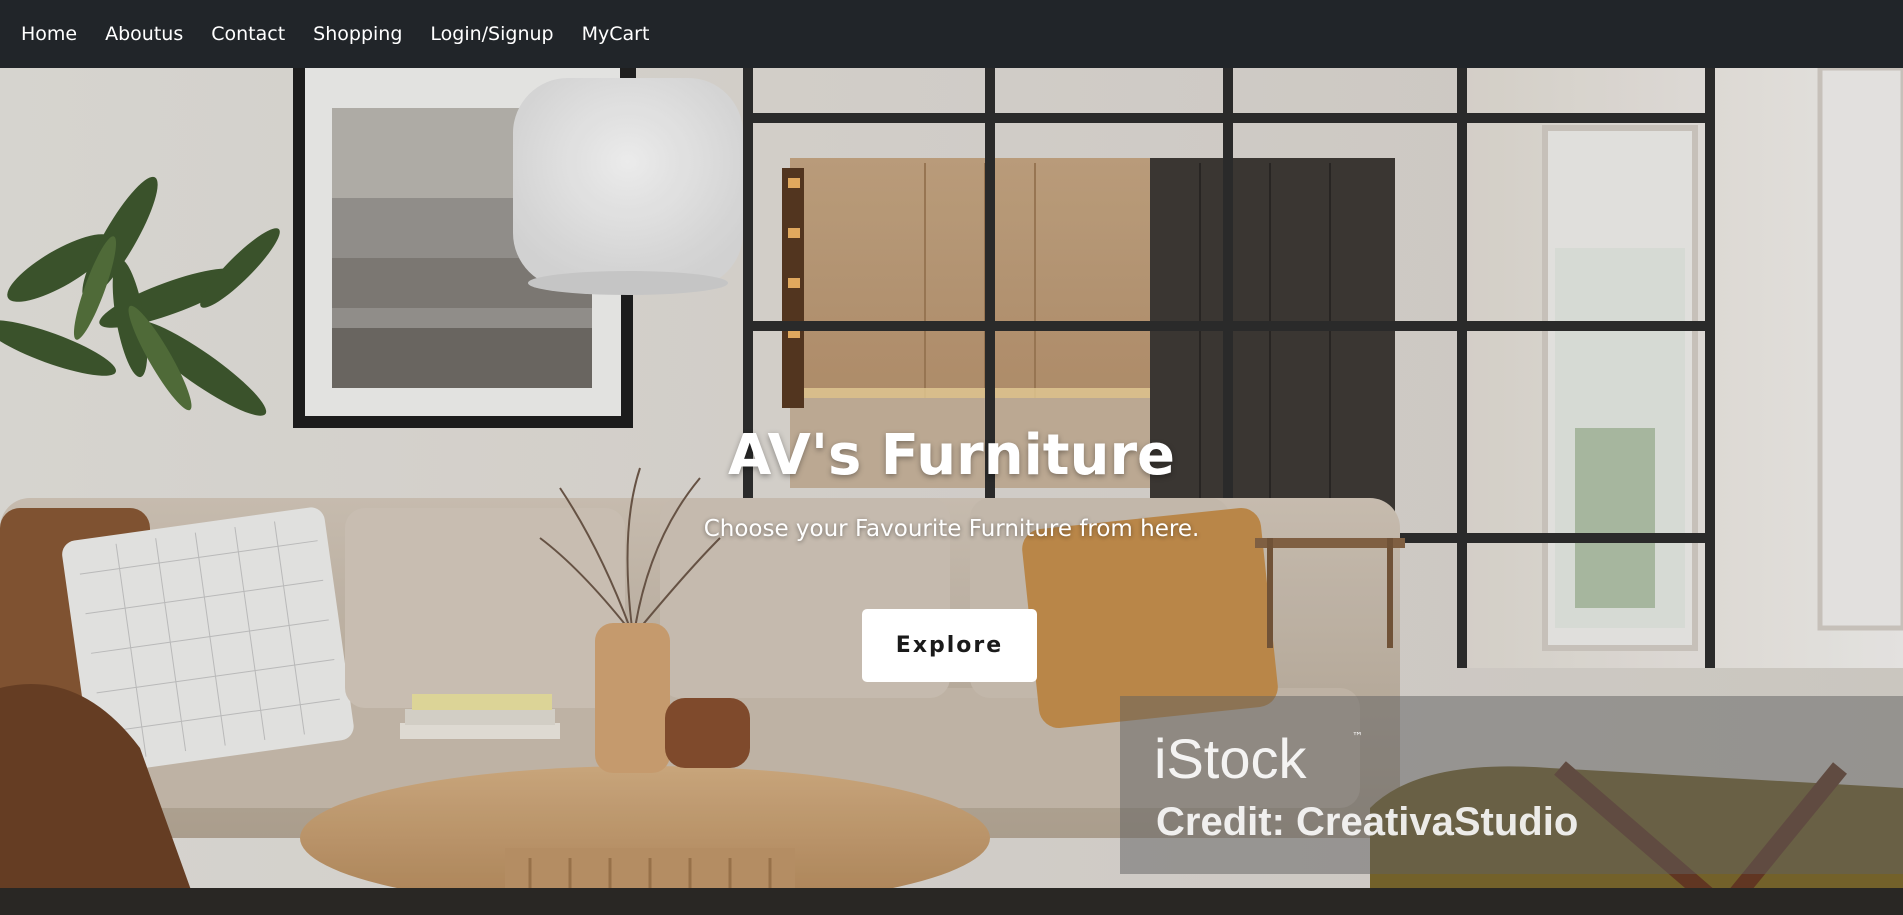  I want to click on watermark-trademark: ™, so click(1357, 736).